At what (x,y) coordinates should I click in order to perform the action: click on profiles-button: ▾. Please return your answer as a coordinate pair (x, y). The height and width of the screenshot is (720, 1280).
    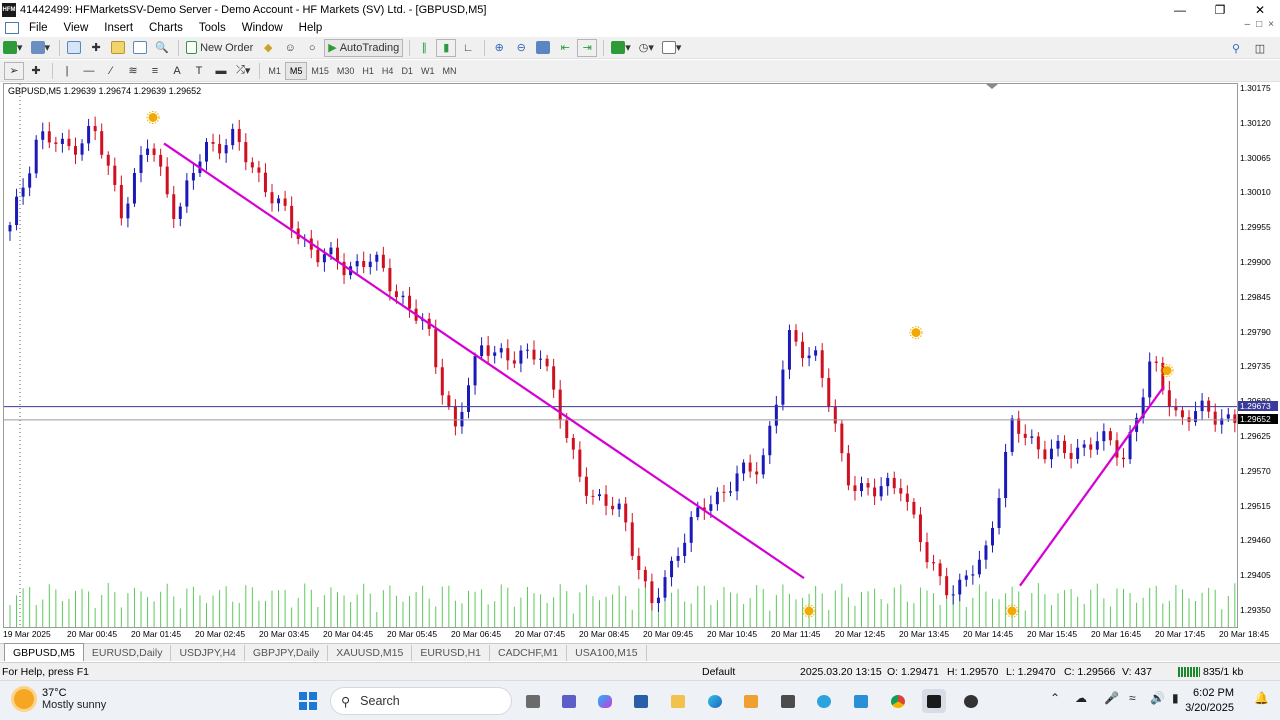
    Looking at the image, I should click on (41, 48).